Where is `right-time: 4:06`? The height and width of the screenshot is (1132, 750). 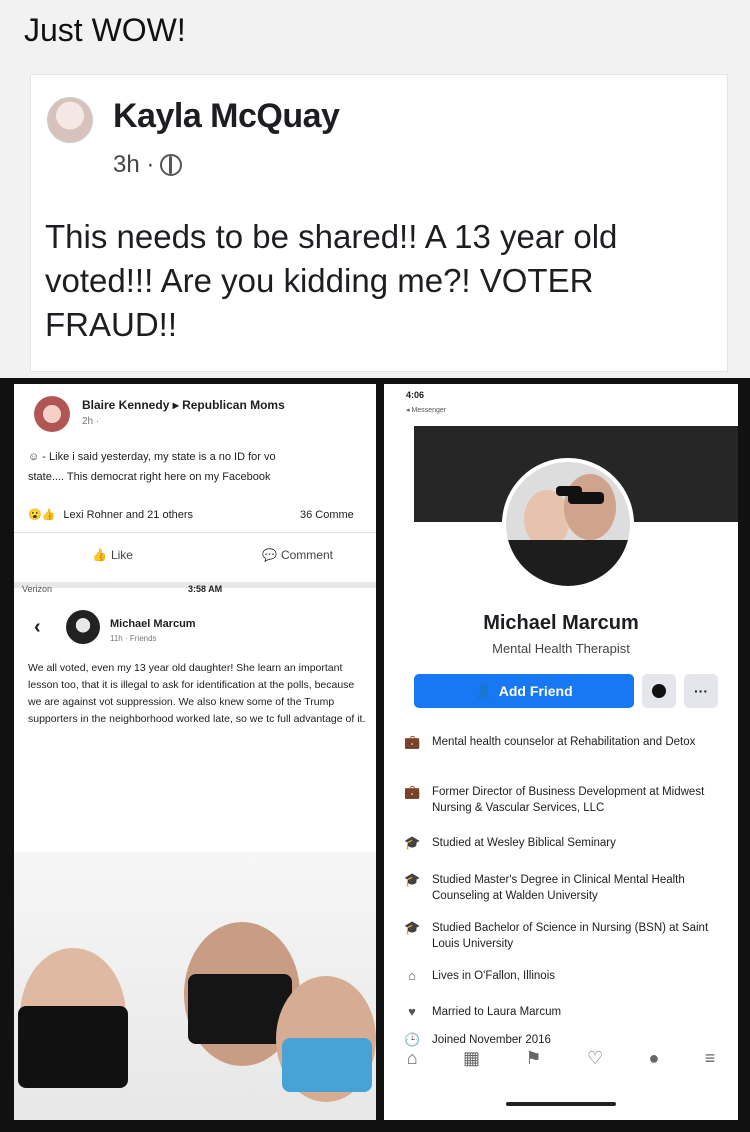 right-time: 4:06 is located at coordinates (415, 395).